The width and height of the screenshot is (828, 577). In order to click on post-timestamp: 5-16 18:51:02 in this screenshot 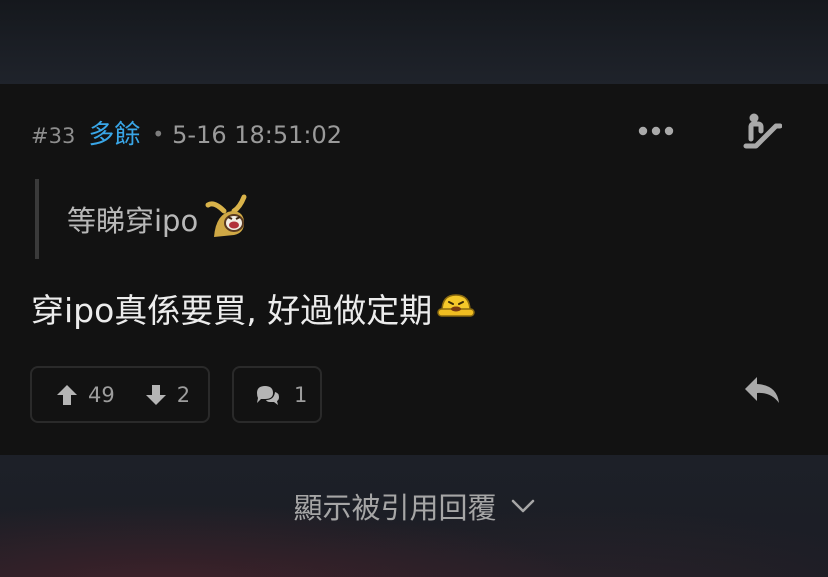, I will do `click(257, 135)`.